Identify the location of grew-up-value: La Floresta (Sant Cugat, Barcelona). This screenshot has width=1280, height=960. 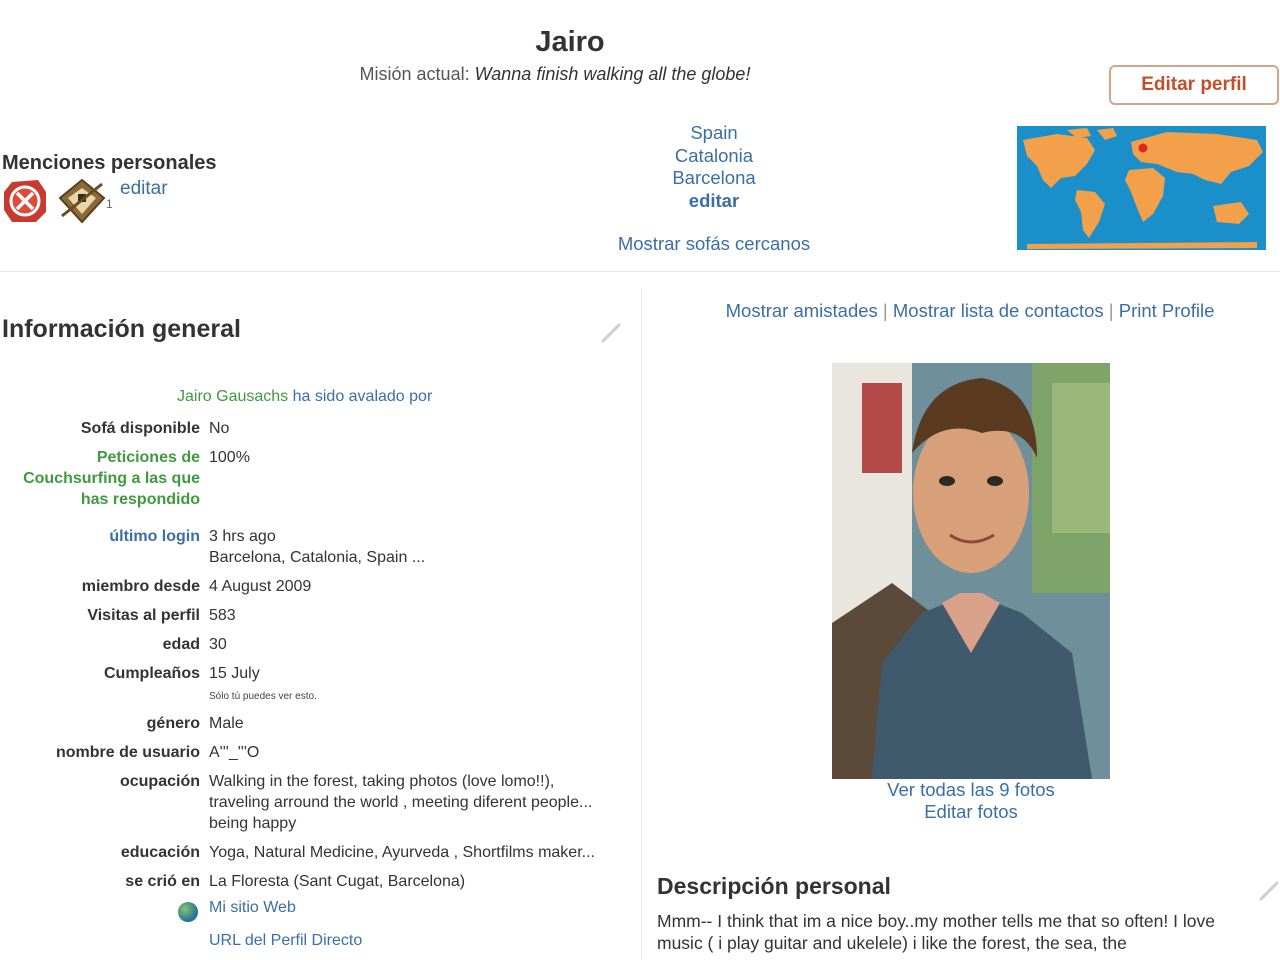
(337, 881).